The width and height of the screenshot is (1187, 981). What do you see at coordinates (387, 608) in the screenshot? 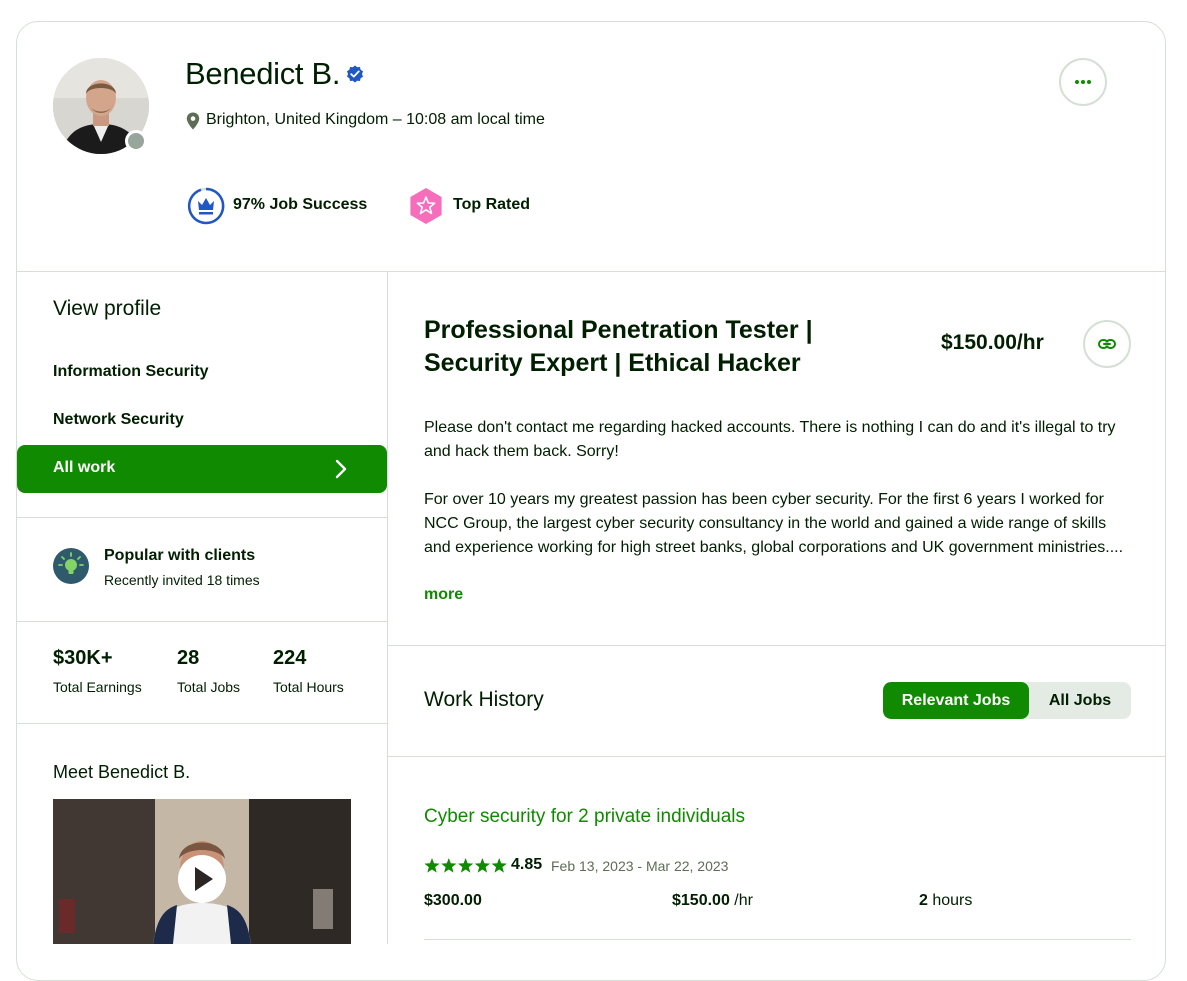
I see `column-divider` at bounding box center [387, 608].